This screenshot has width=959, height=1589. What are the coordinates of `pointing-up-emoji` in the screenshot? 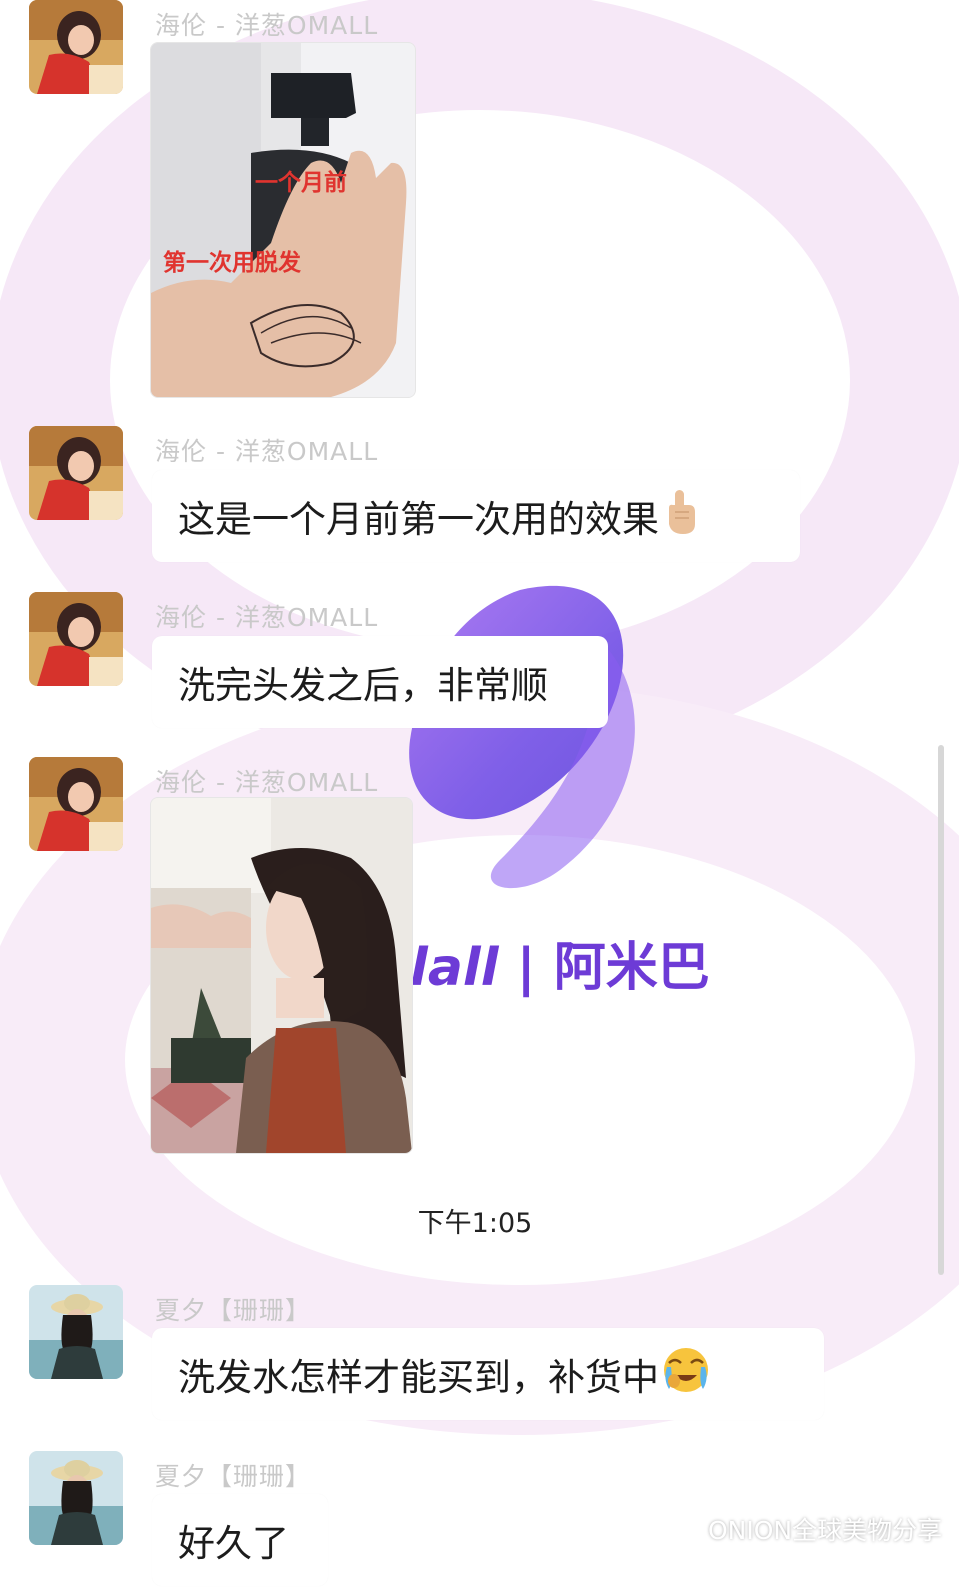 It's located at (681, 516).